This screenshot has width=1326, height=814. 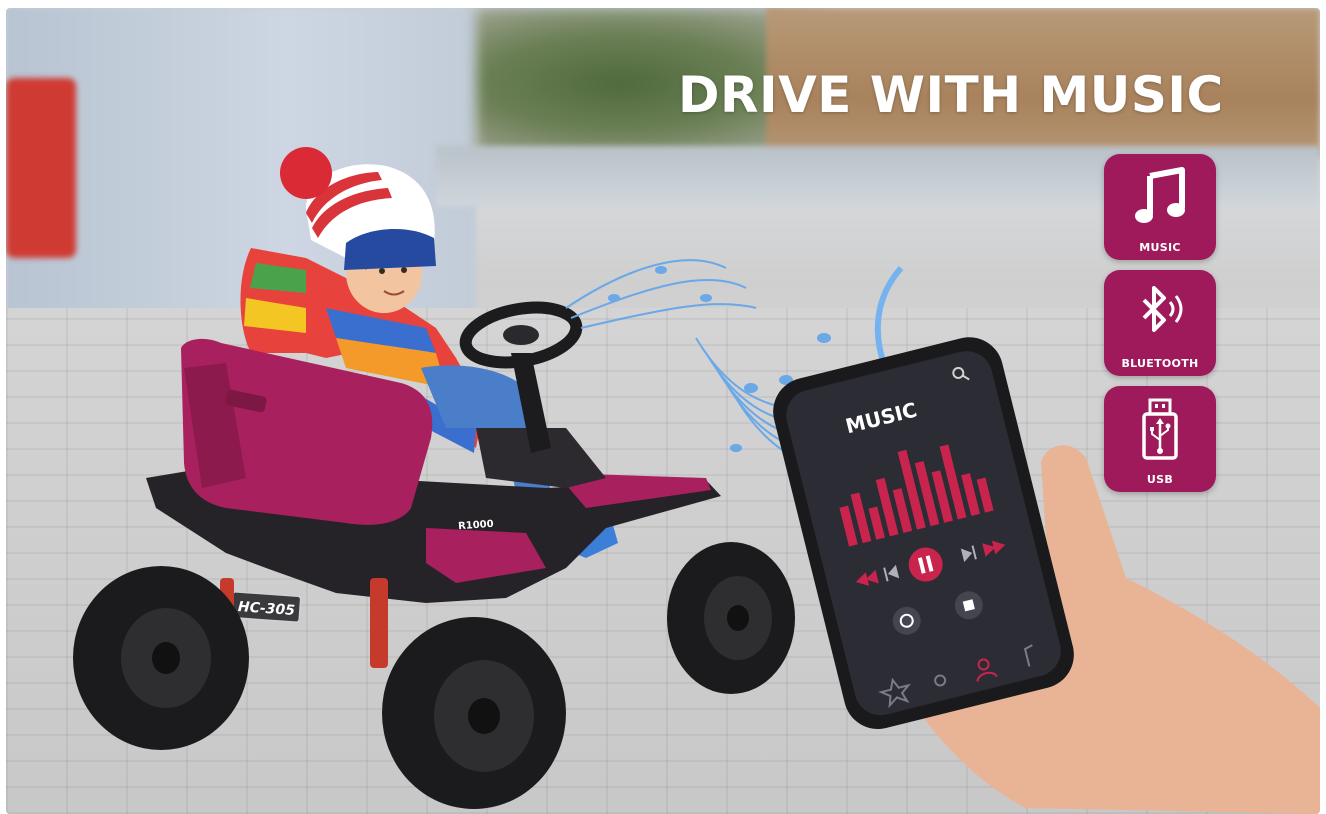 What do you see at coordinates (731, 618) in the screenshot?
I see `front-wheel` at bounding box center [731, 618].